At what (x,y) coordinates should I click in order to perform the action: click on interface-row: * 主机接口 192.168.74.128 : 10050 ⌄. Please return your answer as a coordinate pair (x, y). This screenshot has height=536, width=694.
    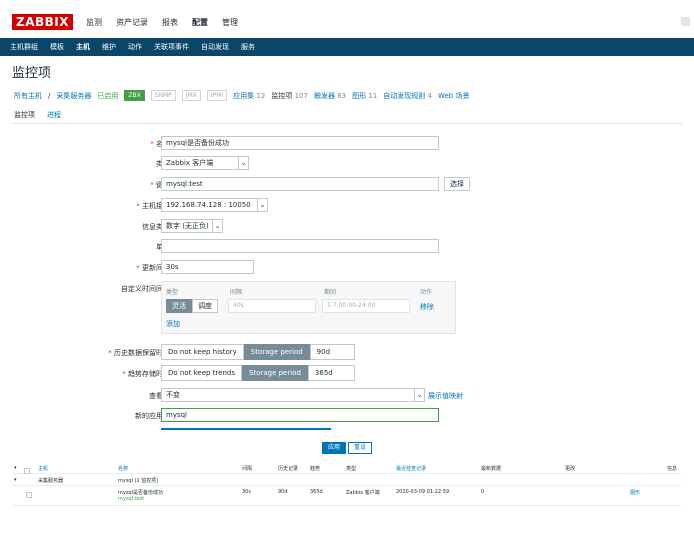
    Looking at the image, I should click on (347, 205).